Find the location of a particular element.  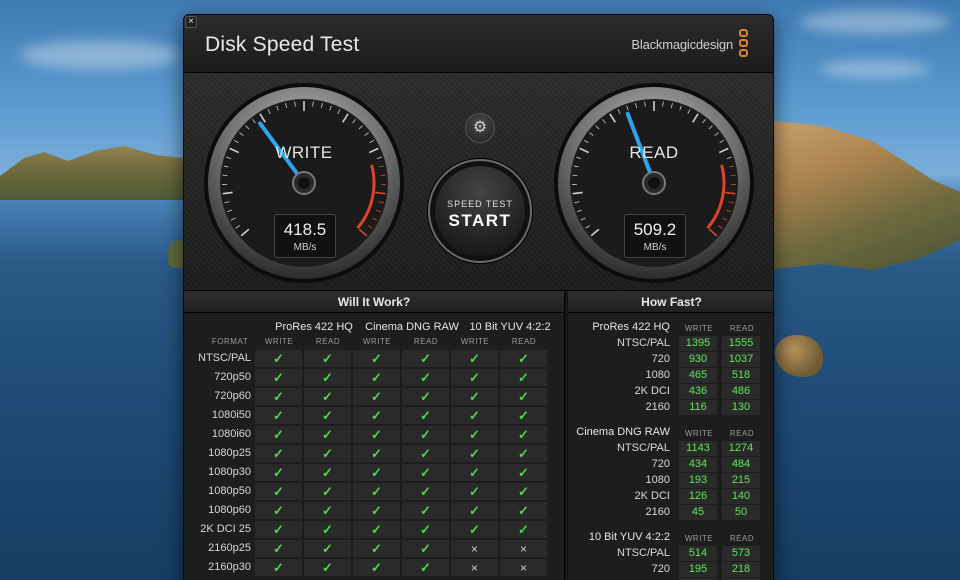

result-cell: × is located at coordinates (523, 567).